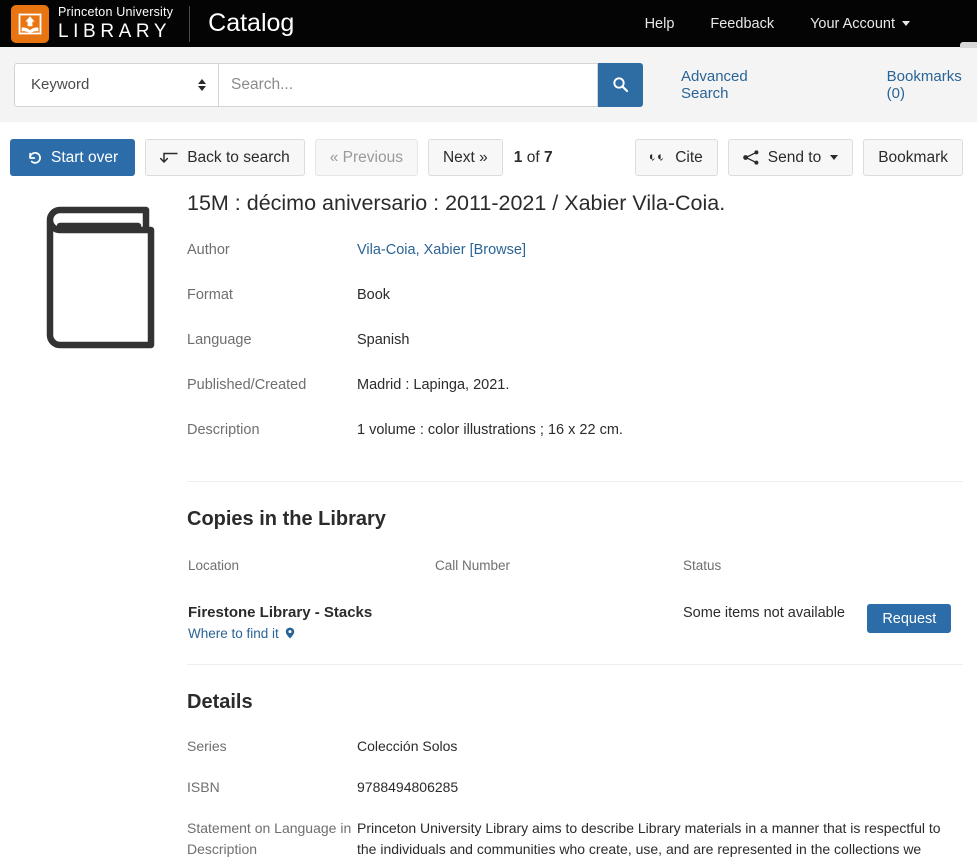  I want to click on brand-line-2: LIBRARY, so click(115, 31).